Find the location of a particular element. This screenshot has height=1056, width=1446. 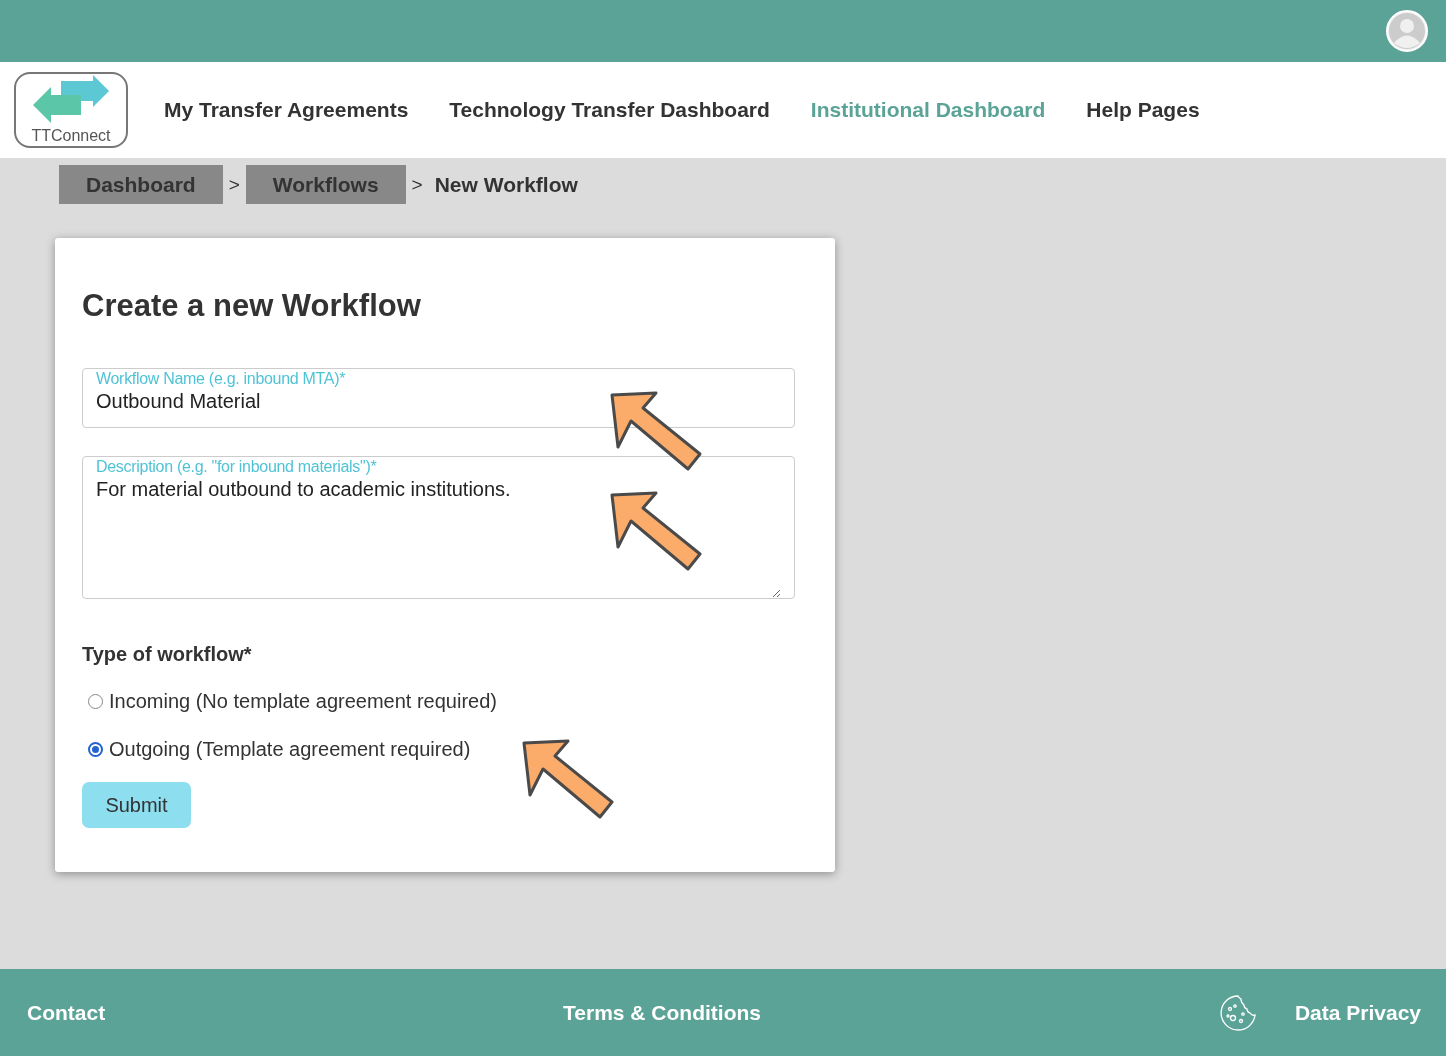

nav-link: Technology Transfer Dashboard is located at coordinates (609, 110).